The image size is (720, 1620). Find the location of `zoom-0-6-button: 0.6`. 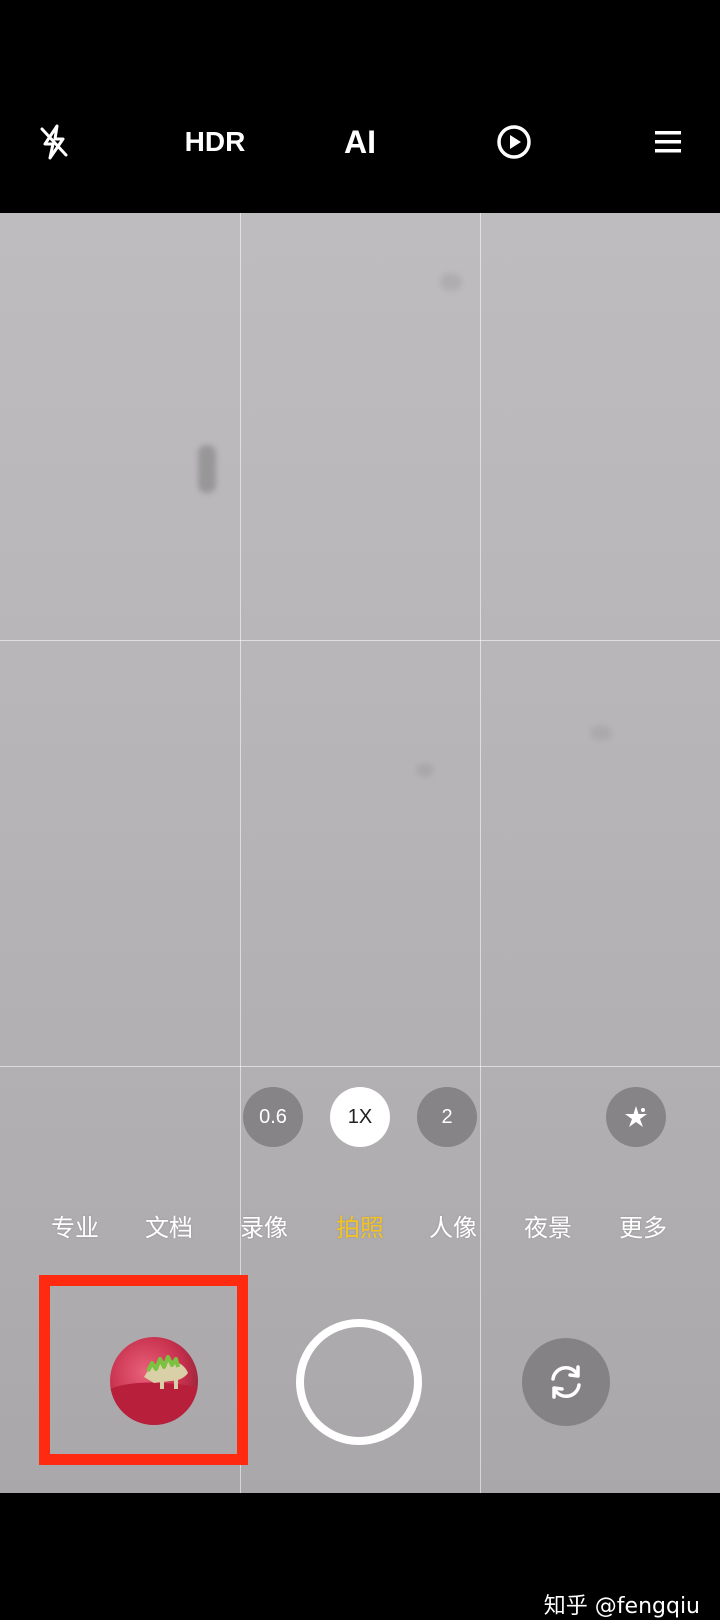

zoom-0-6-button: 0.6 is located at coordinates (273, 1117).